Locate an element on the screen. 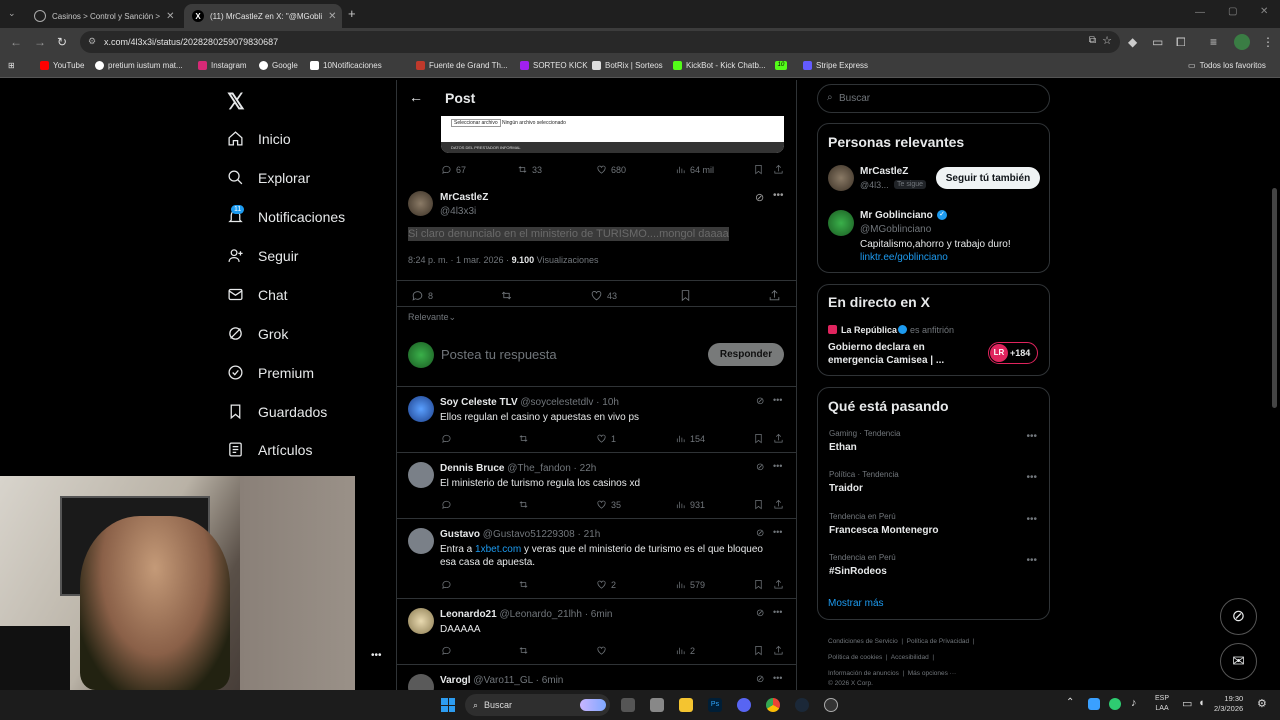  nav-premium: Premium is located at coordinates (270, 372).